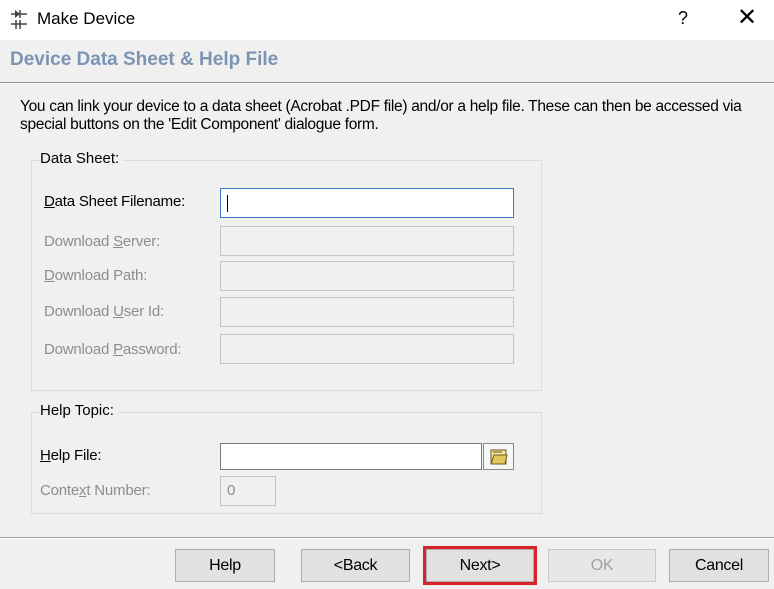 This screenshot has height=589, width=774. Describe the element at coordinates (367, 276) in the screenshot. I see `download-path-input` at that location.